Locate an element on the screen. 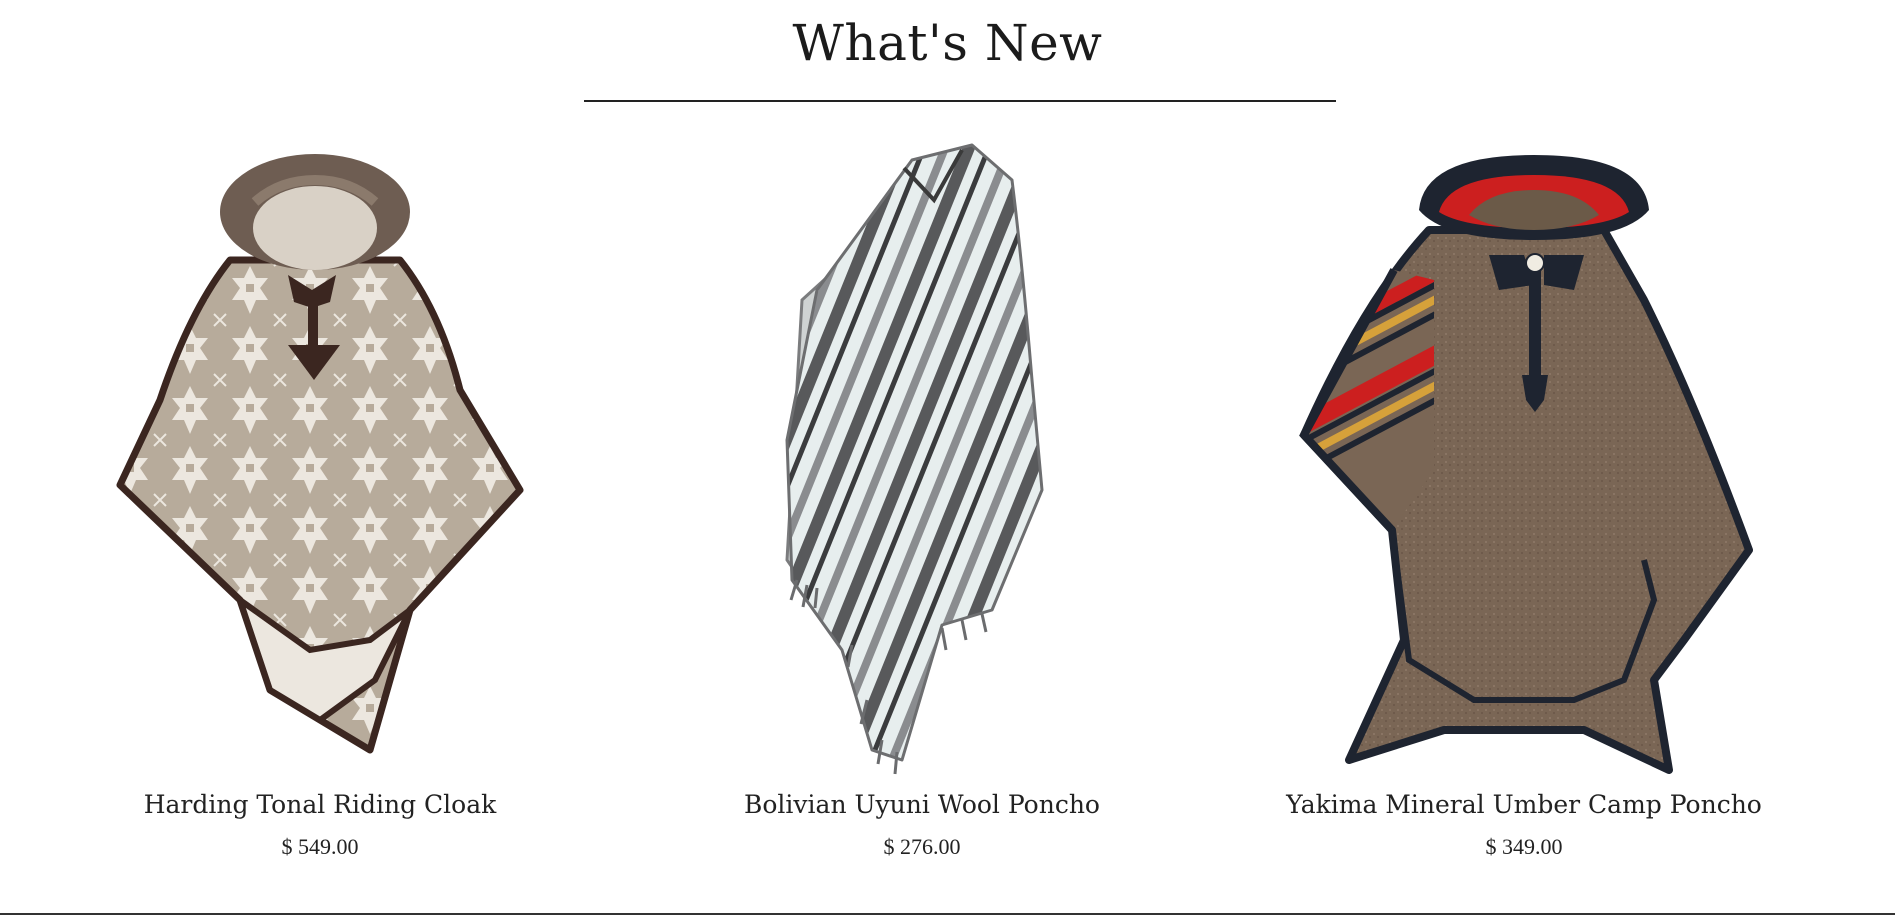 This screenshot has height=915, width=1895. product-price: $ 549.00 is located at coordinates (320, 846).